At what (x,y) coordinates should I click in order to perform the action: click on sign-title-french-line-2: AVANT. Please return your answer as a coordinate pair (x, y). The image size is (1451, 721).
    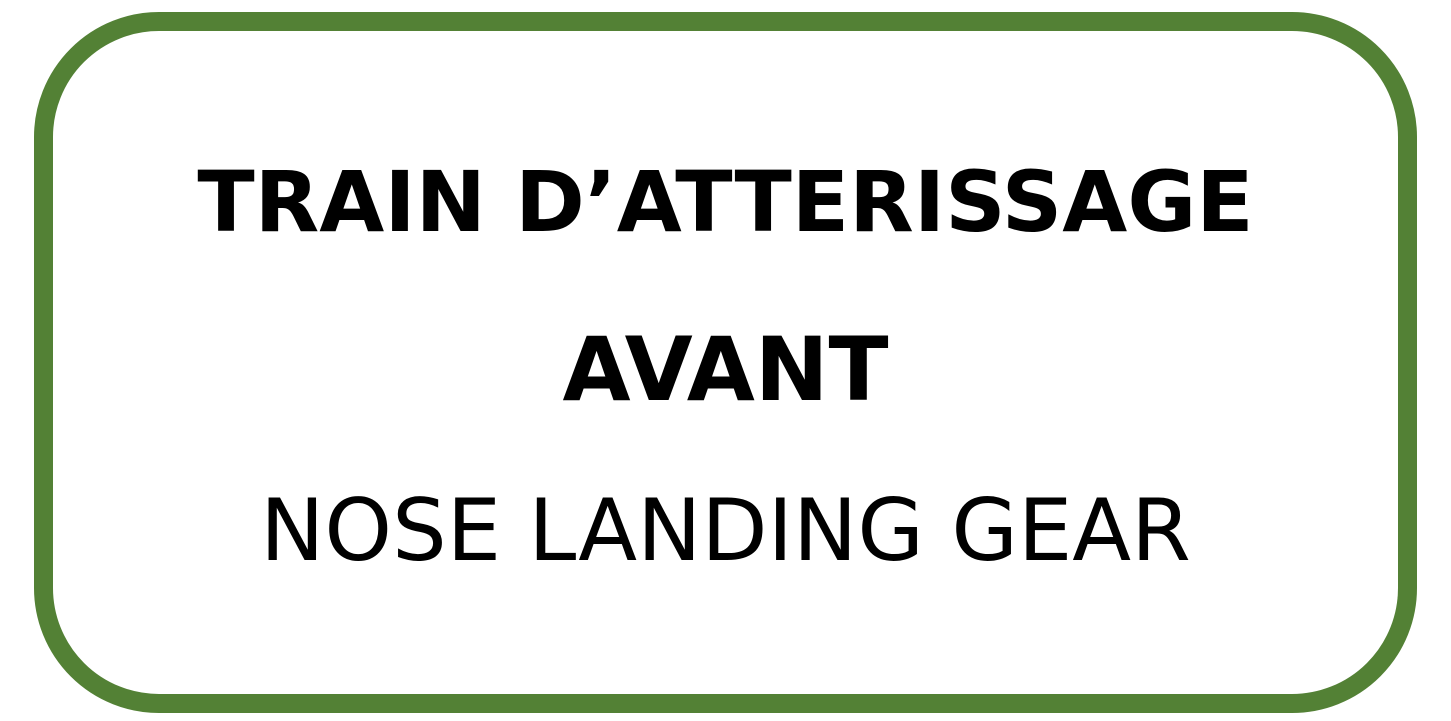
    Looking at the image, I should click on (725, 369).